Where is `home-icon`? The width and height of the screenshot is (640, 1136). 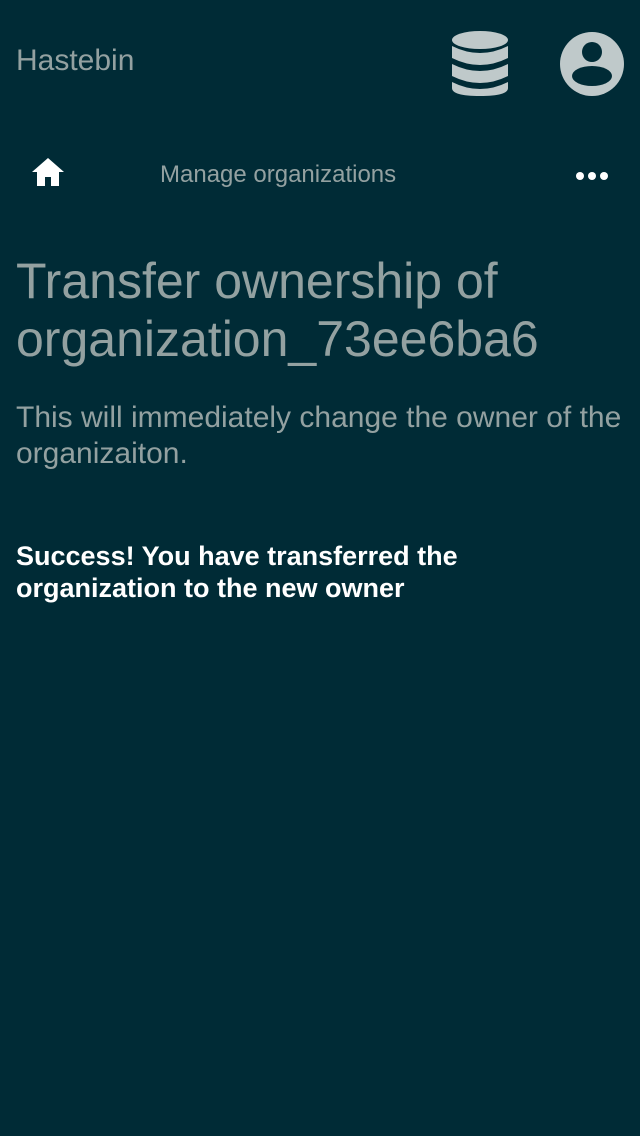
home-icon is located at coordinates (48, 172).